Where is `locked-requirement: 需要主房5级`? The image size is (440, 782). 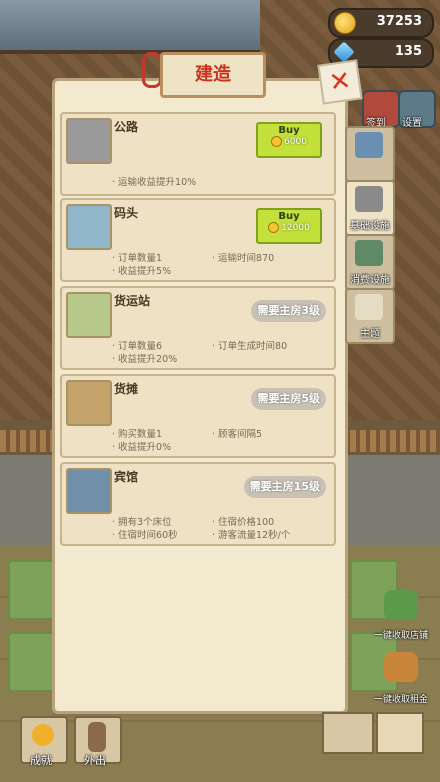
locked-requirement: 需要主房5级 is located at coordinates (288, 399).